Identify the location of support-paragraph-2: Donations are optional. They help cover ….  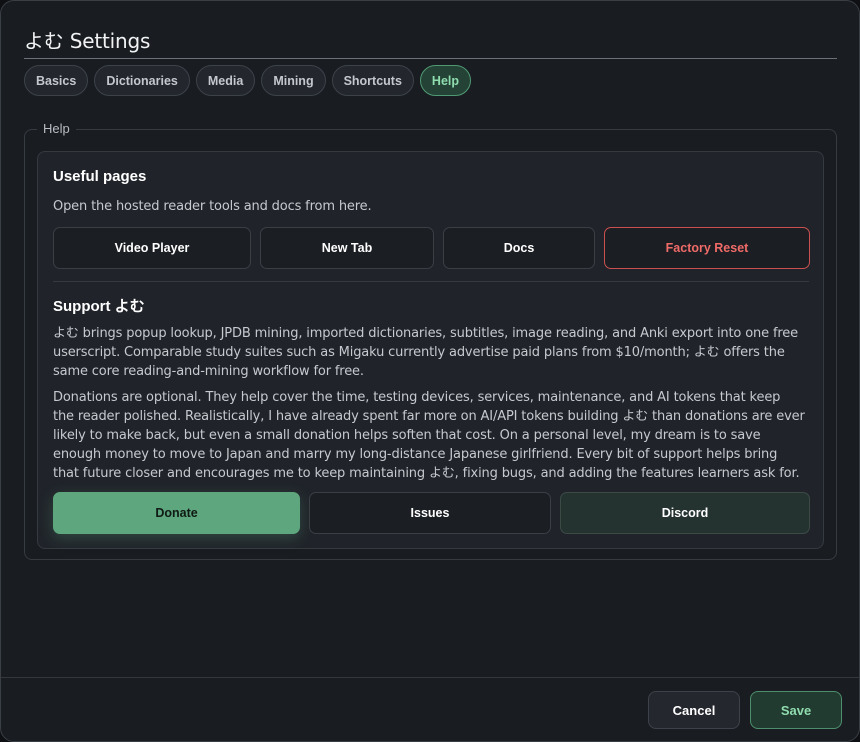
(429, 435).